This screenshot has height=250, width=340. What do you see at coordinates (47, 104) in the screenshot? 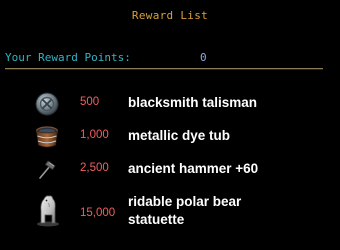
I see `talisman-icon` at bounding box center [47, 104].